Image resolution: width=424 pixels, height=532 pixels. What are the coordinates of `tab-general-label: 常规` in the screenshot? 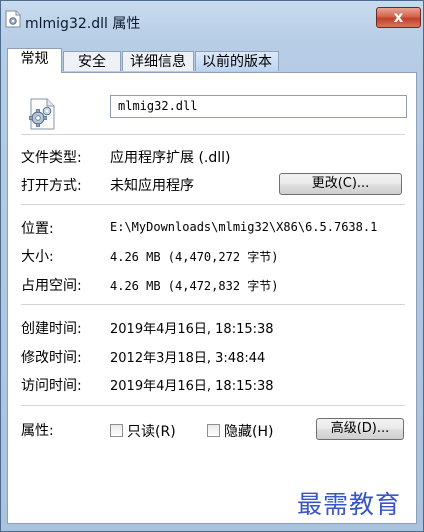 It's located at (34, 59).